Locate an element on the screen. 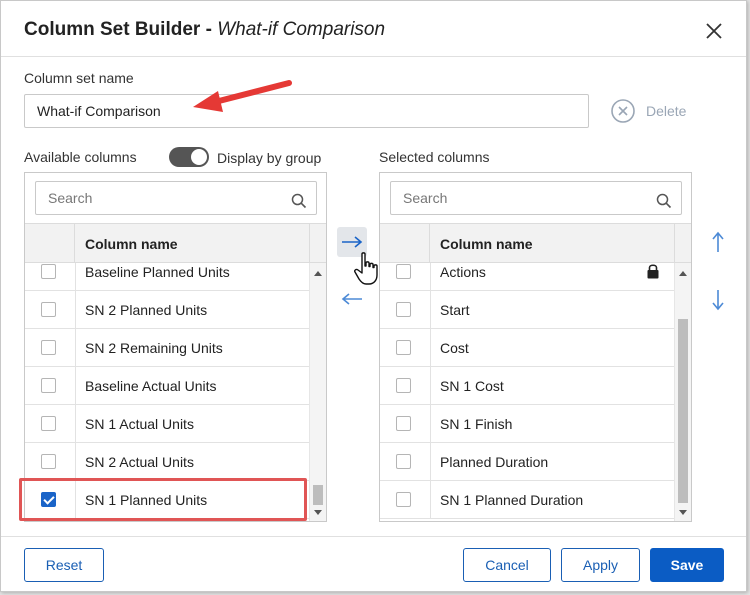 The width and height of the screenshot is (750, 595). arrow-down-icon is located at coordinates (718, 300).